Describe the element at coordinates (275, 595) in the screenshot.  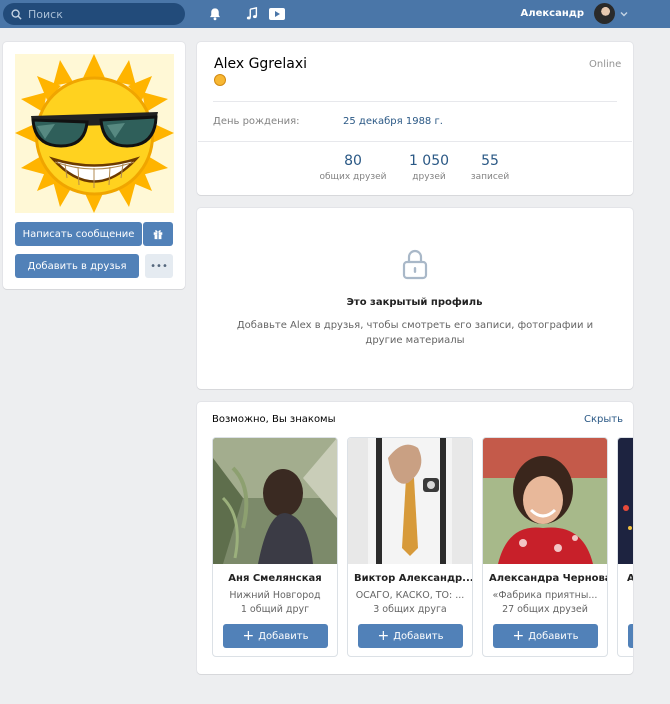
I see `suggestion-info: Нижний Новгород` at that location.